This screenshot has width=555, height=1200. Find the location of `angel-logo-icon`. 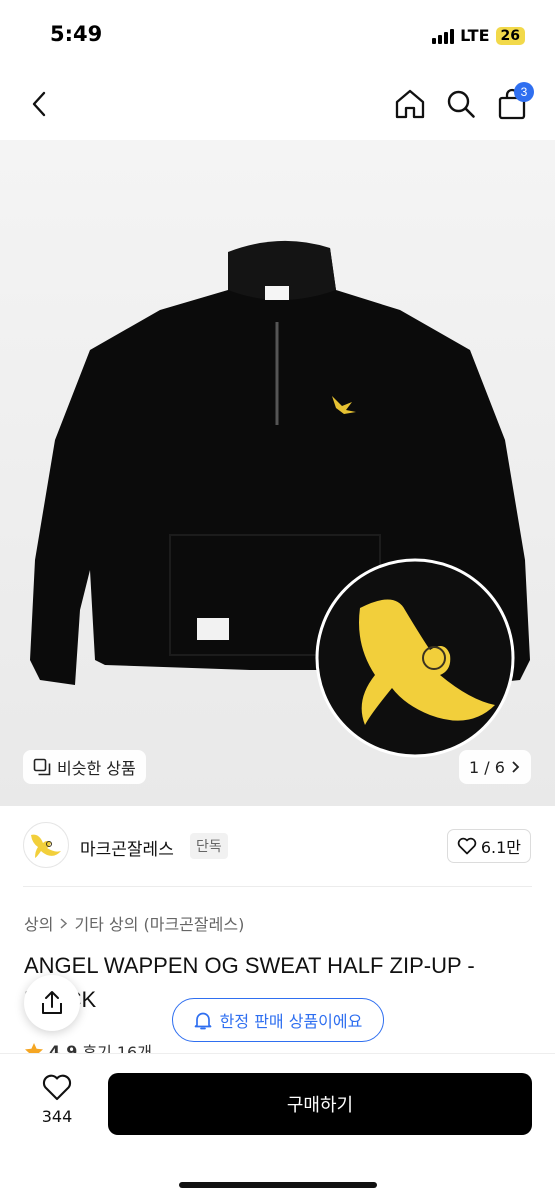

angel-logo-icon is located at coordinates (46, 846).